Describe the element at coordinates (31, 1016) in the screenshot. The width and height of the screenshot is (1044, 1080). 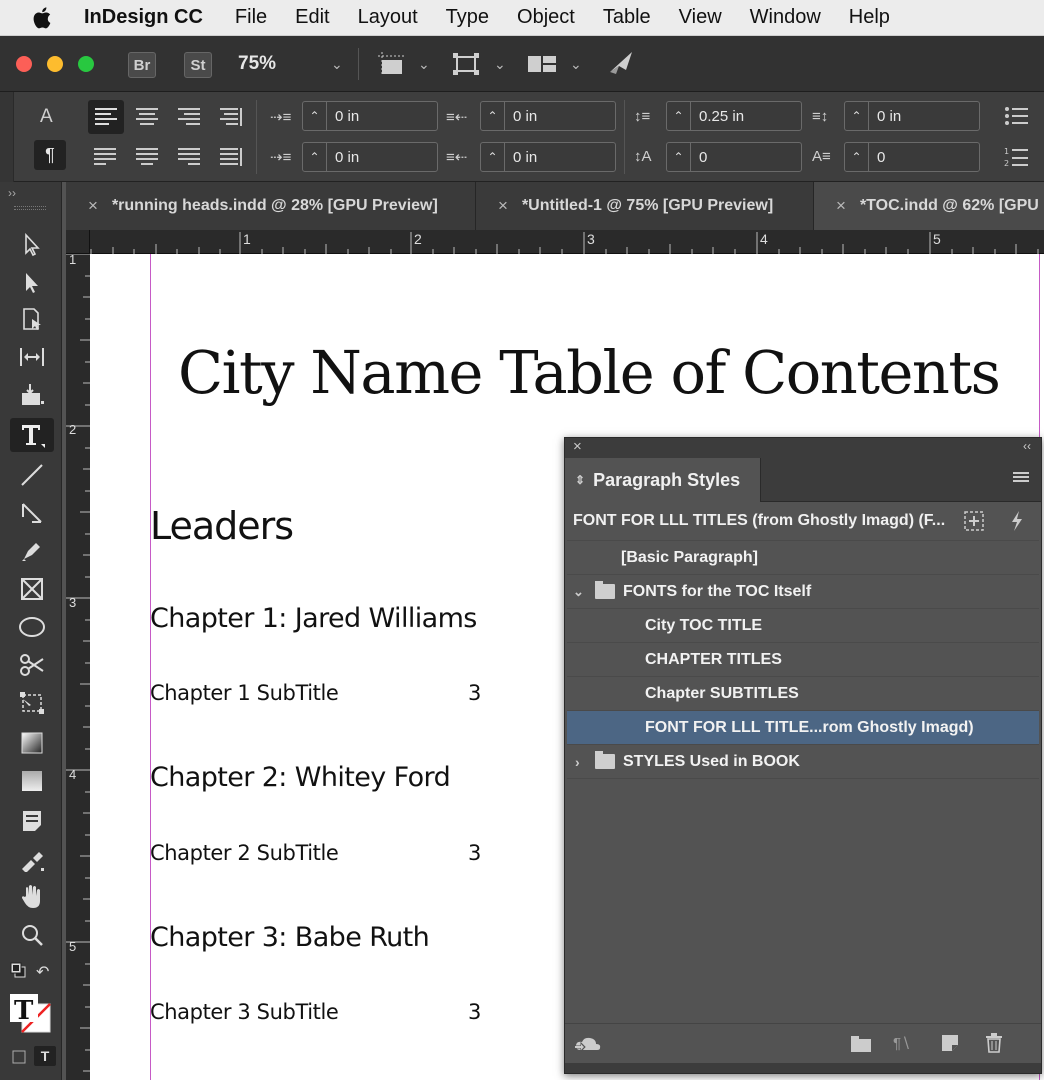
I see `fill-stroke-text-icon: T` at that location.